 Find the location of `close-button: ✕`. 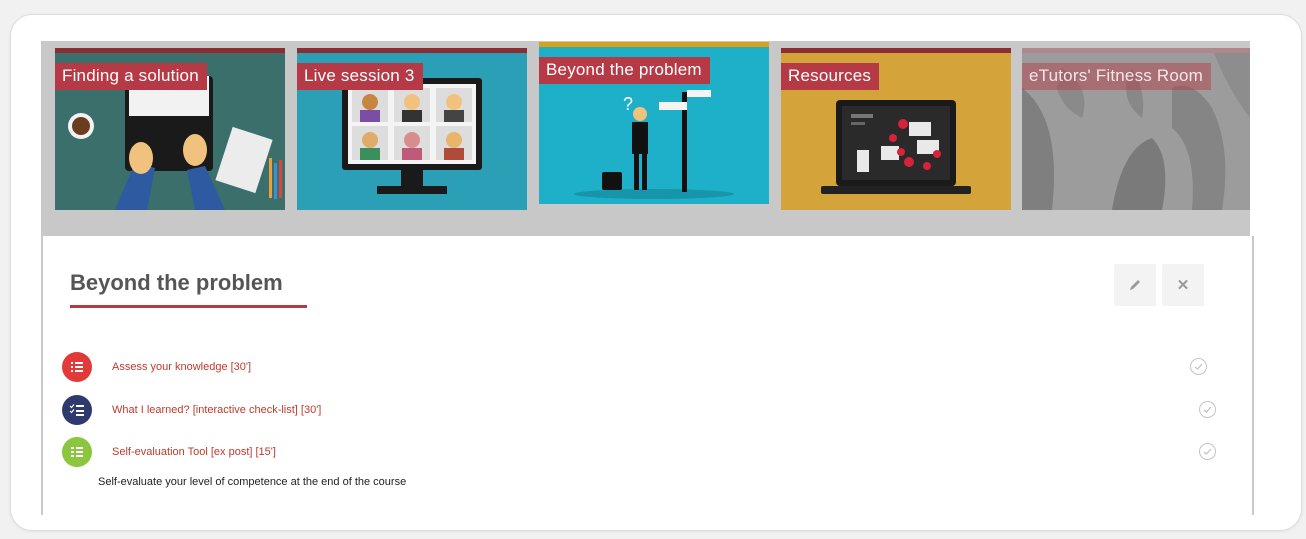

close-button: ✕ is located at coordinates (1183, 285).